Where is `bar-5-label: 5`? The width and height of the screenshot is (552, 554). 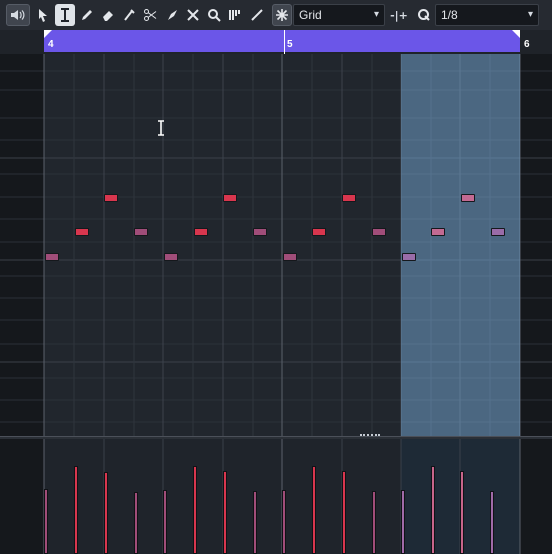 bar-5-label: 5 is located at coordinates (290, 44).